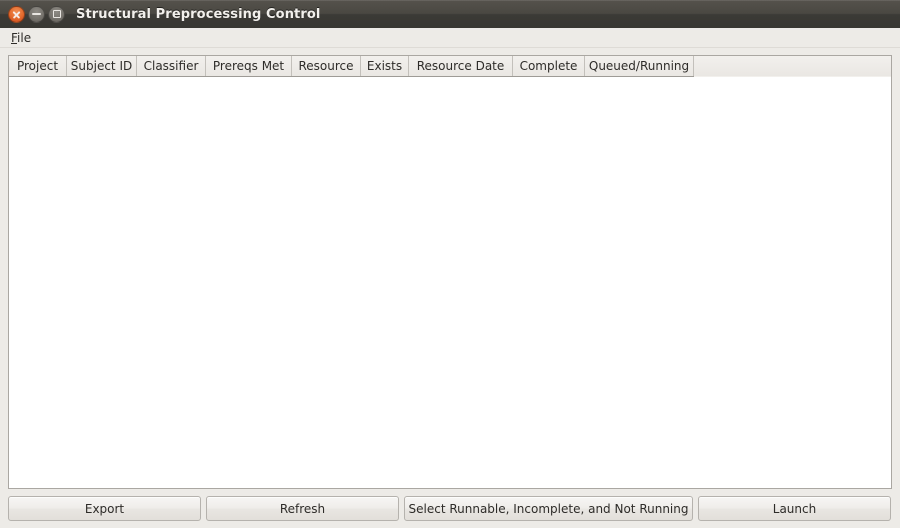 The height and width of the screenshot is (528, 900). I want to click on refresh-button: Refresh, so click(302, 508).